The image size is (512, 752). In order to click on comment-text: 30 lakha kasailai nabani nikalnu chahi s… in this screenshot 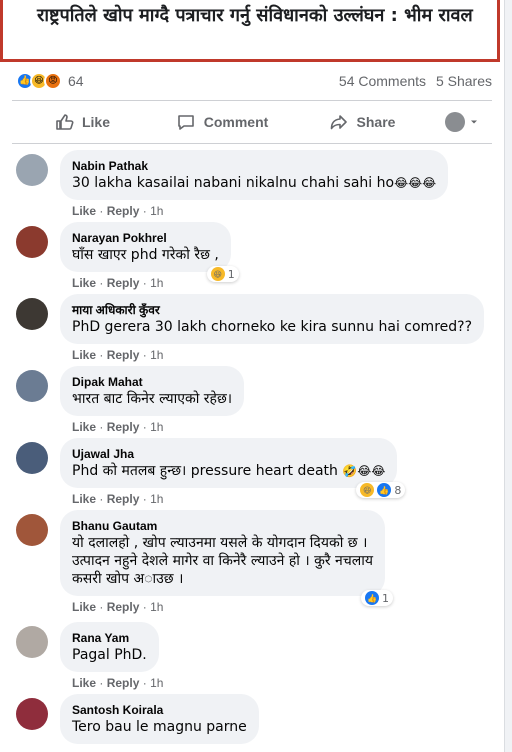, I will do `click(254, 183)`.